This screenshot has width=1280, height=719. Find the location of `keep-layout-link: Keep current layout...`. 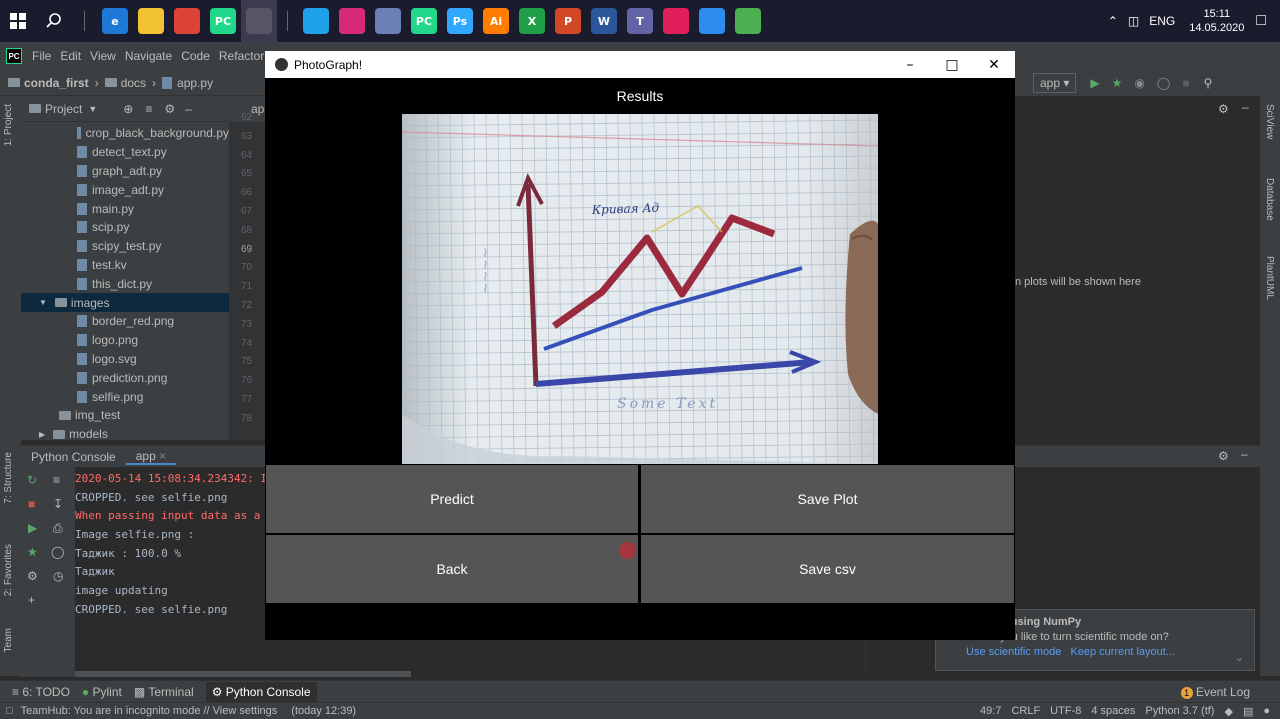

keep-layout-link: Keep current layout... is located at coordinates (1122, 652).